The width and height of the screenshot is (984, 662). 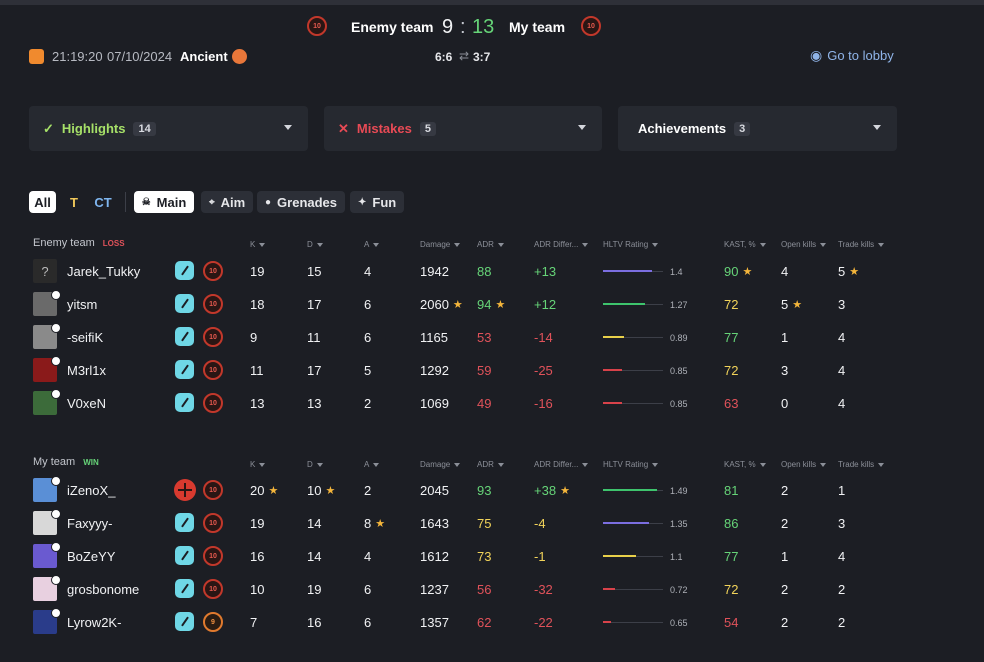 What do you see at coordinates (731, 556) in the screenshot?
I see `kast: 77` at bounding box center [731, 556].